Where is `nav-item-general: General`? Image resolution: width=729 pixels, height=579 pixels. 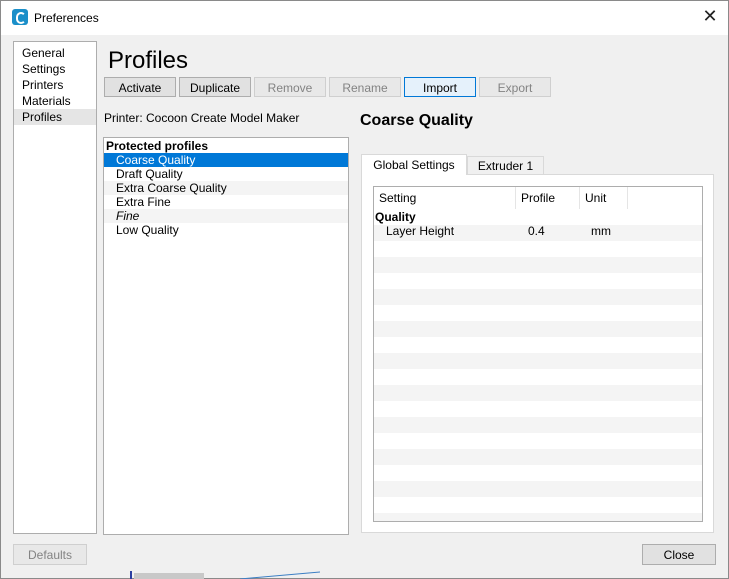 nav-item-general: General is located at coordinates (55, 53).